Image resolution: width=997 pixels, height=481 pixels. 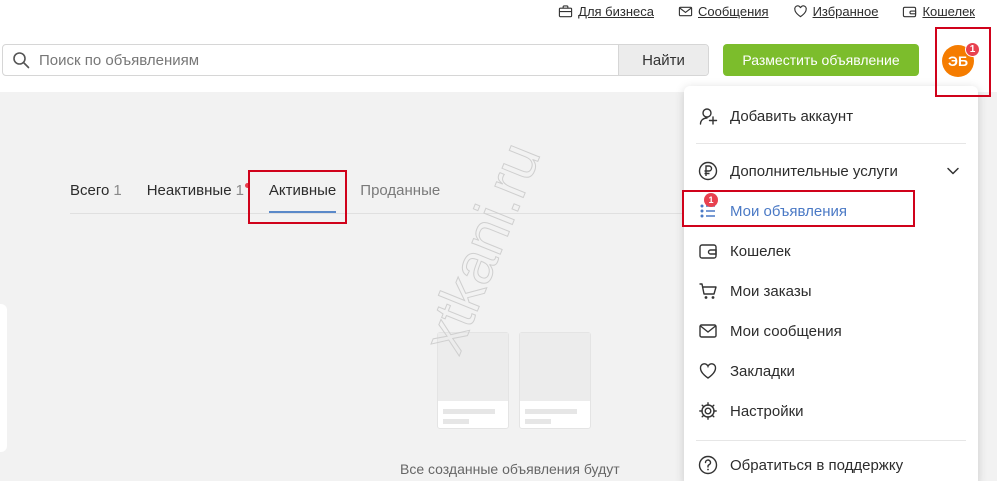 I want to click on gear-icon, so click(x=708, y=411).